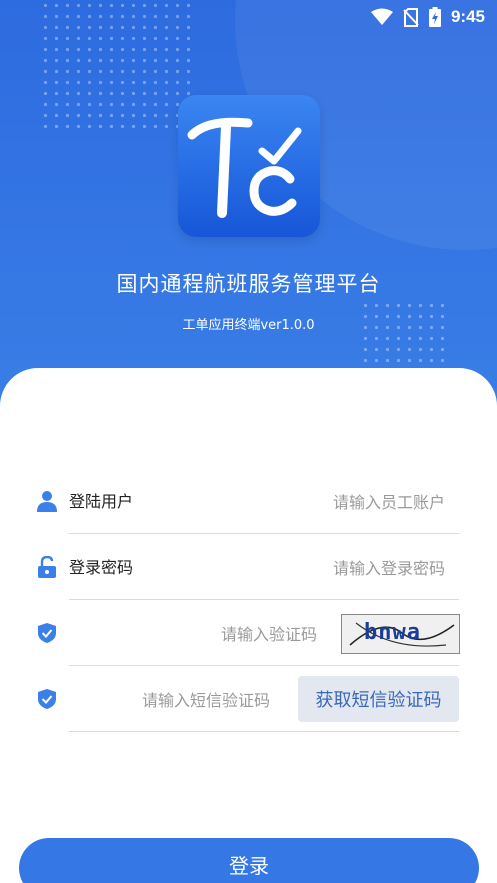 The width and height of the screenshot is (497, 883). What do you see at coordinates (248, 17) in the screenshot?
I see `status-bar: 9:45` at bounding box center [248, 17].